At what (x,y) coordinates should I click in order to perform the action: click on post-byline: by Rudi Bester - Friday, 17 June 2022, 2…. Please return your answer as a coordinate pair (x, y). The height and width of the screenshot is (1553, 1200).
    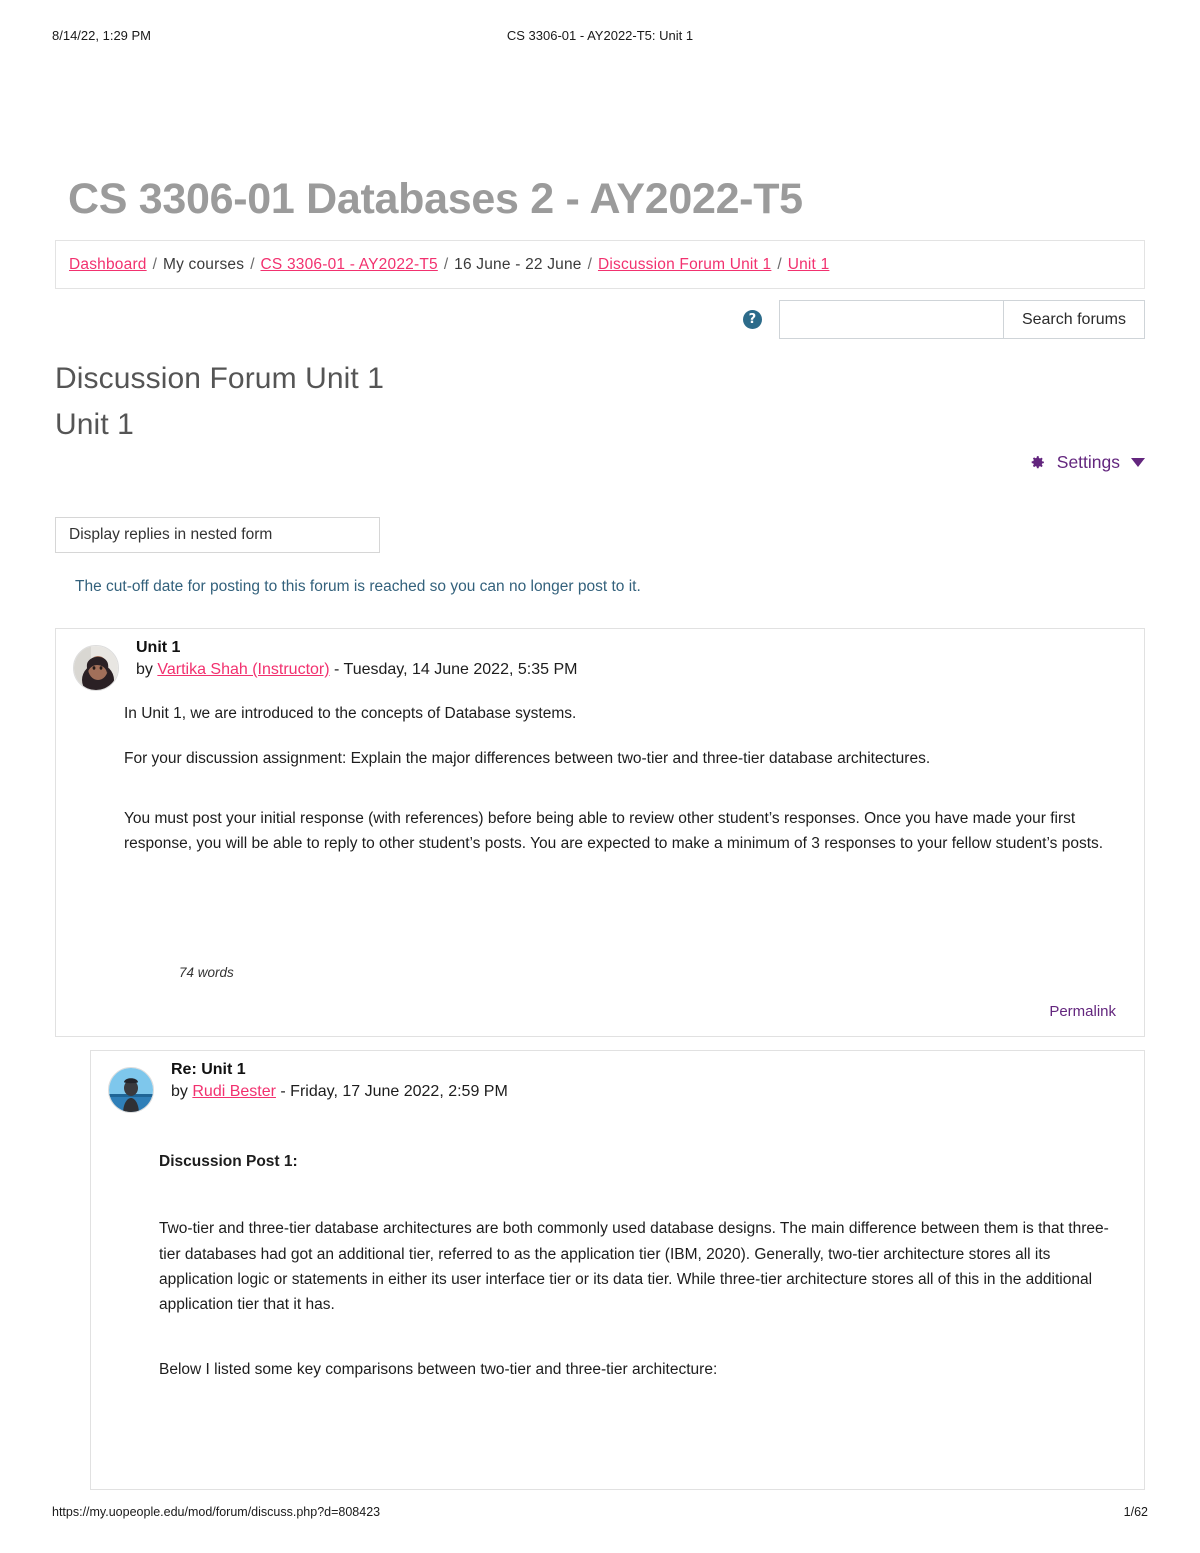
    Looking at the image, I should click on (339, 1092).